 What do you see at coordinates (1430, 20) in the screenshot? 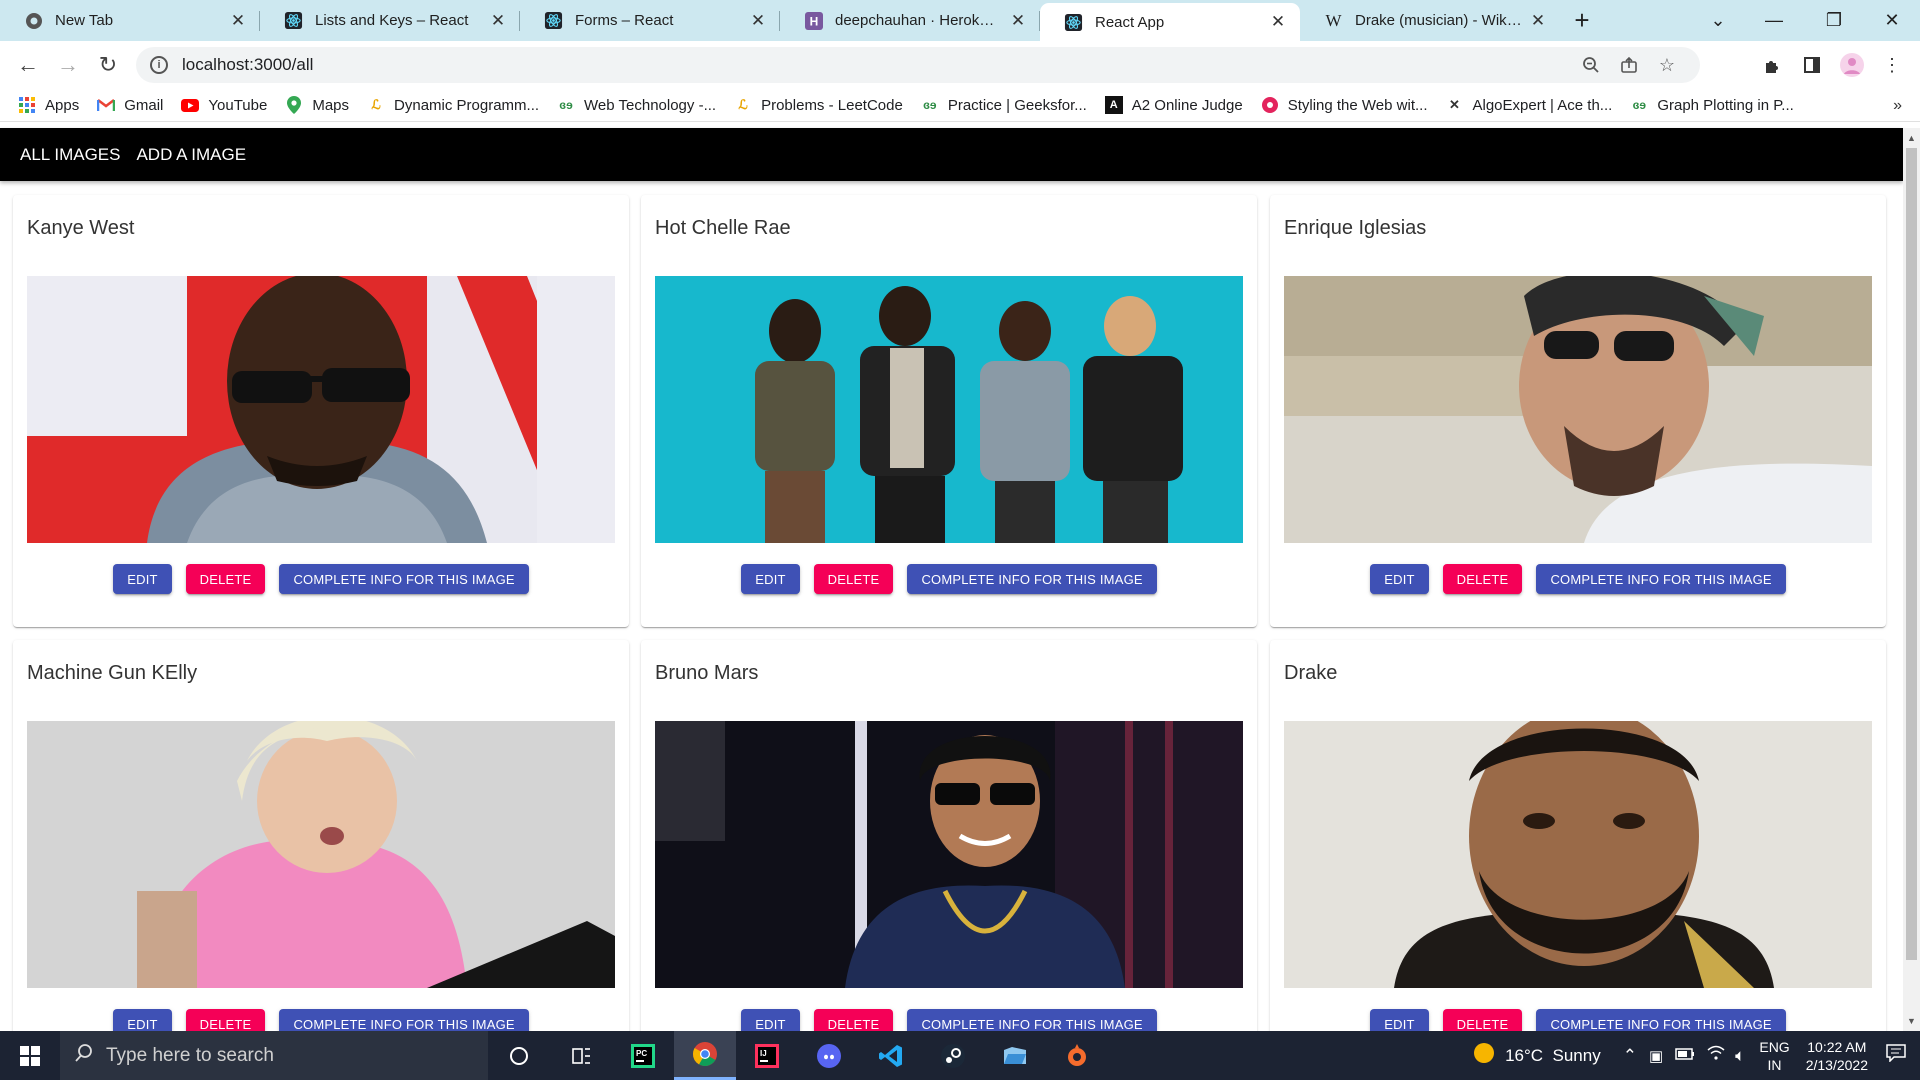
I see `tab-wikipedia-drake: W Drake (musician) - Wikipedi ✕` at bounding box center [1430, 20].